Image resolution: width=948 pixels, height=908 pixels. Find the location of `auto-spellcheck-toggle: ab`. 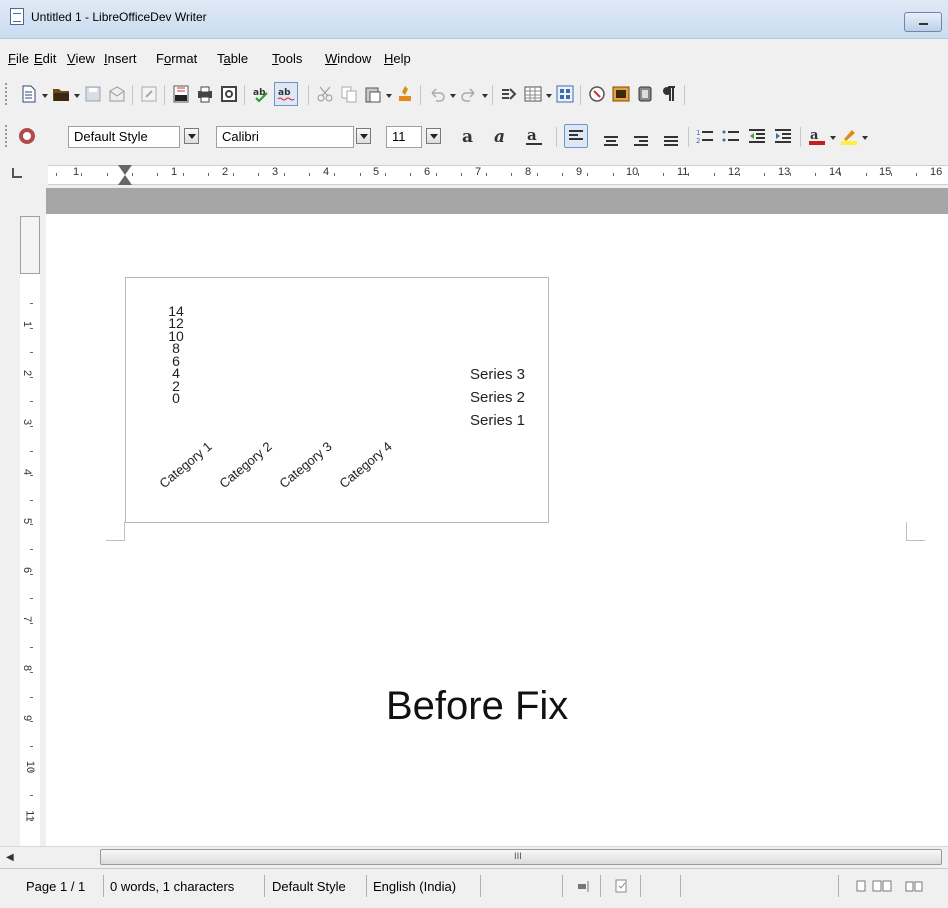

auto-spellcheck-toggle: ab is located at coordinates (286, 94).